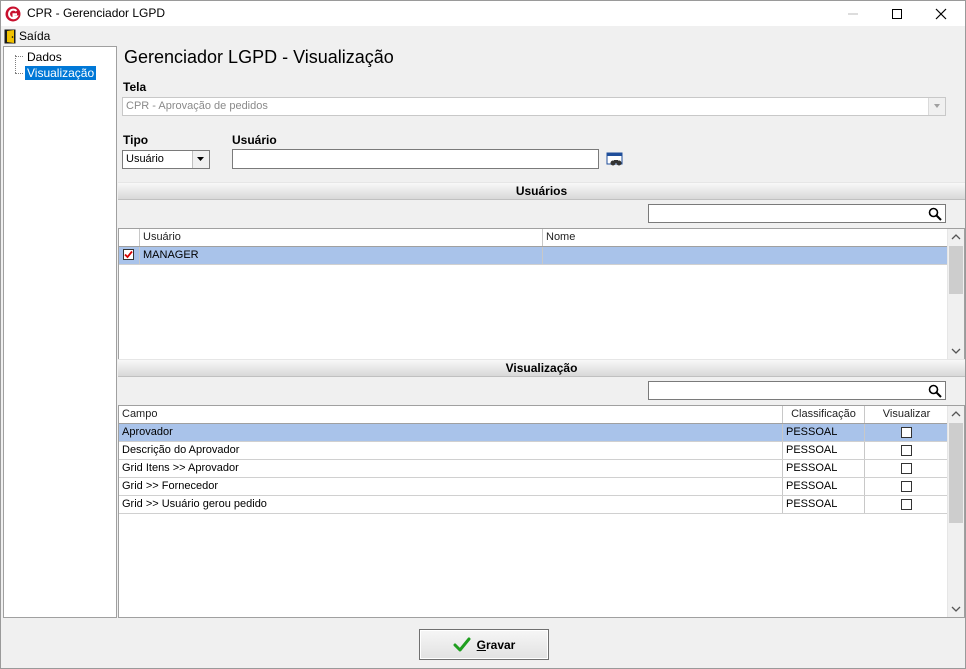 Image resolution: width=966 pixels, height=669 pixels. Describe the element at coordinates (534, 106) in the screenshot. I see `tela-select: CPR - Aprovação de pedidos` at that location.